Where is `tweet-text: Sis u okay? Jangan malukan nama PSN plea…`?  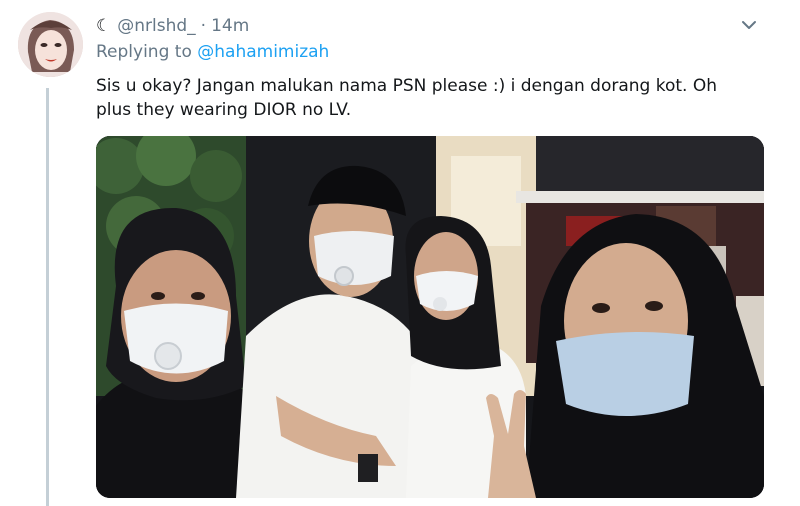
tweet-text: Sis u okay? Jangan malukan nama PSN plea… is located at coordinates (406, 98).